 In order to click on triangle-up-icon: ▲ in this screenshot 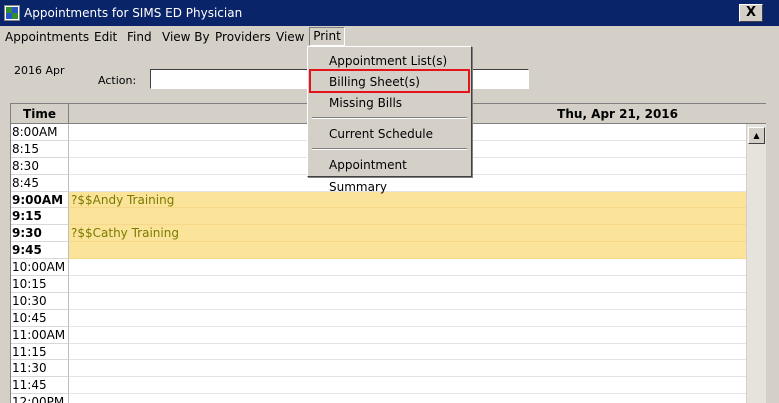, I will do `click(756, 135)`.